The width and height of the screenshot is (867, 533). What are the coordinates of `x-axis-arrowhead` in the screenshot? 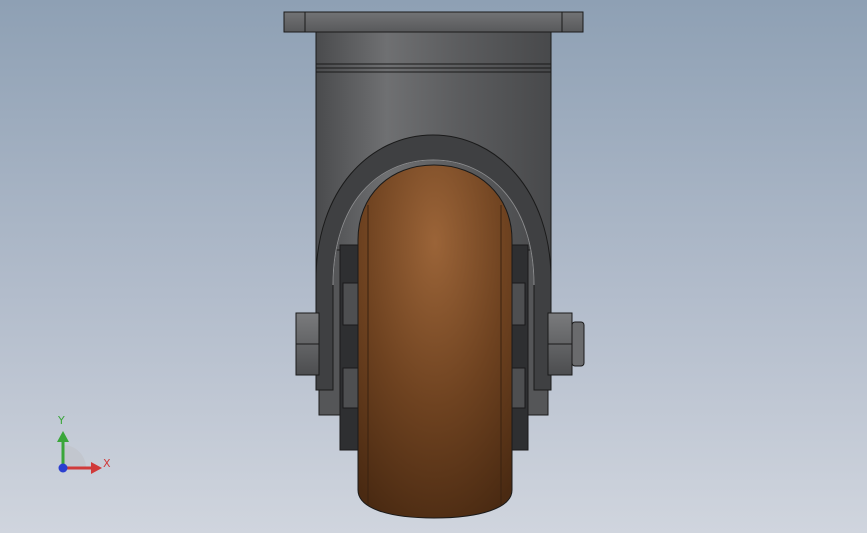 It's located at (96, 468).